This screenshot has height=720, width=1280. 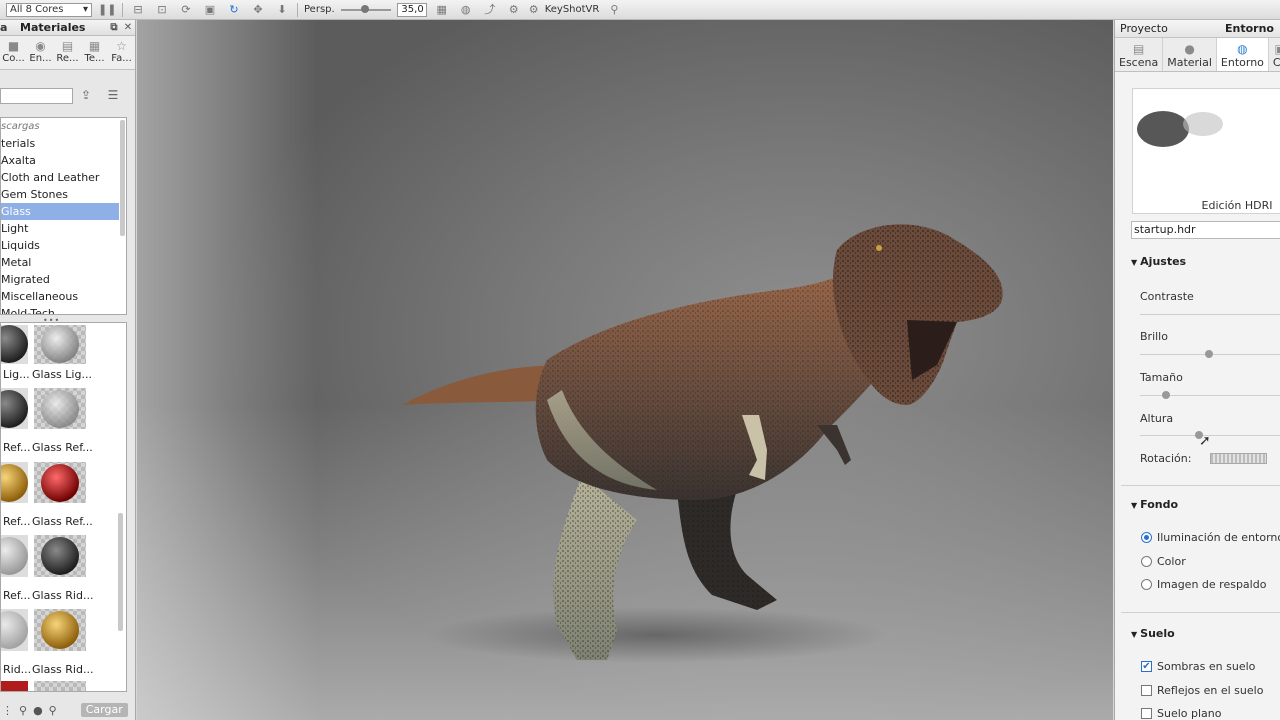 What do you see at coordinates (1205, 230) in the screenshot?
I see `hdri-file-field: startup.hdr` at bounding box center [1205, 230].